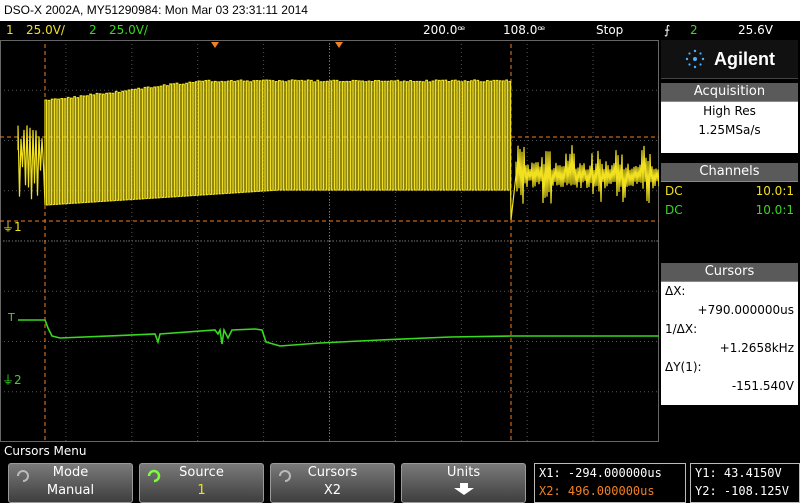 The height and width of the screenshot is (503, 800). What do you see at coordinates (694, 30) in the screenshot?
I see `trigger-channel: 2` at bounding box center [694, 30].